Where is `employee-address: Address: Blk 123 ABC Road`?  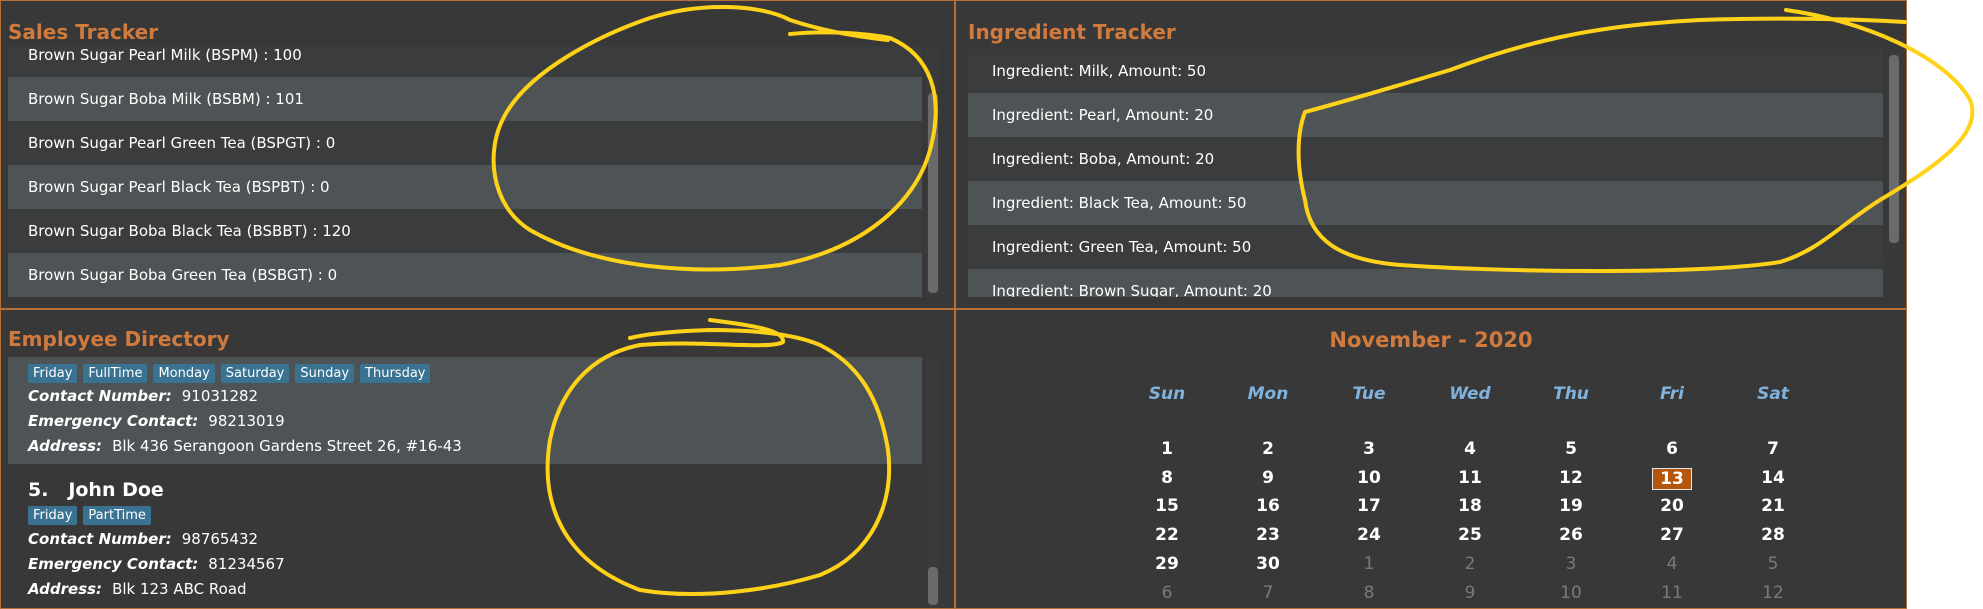 employee-address: Address: Blk 123 ABC Road is located at coordinates (137, 589).